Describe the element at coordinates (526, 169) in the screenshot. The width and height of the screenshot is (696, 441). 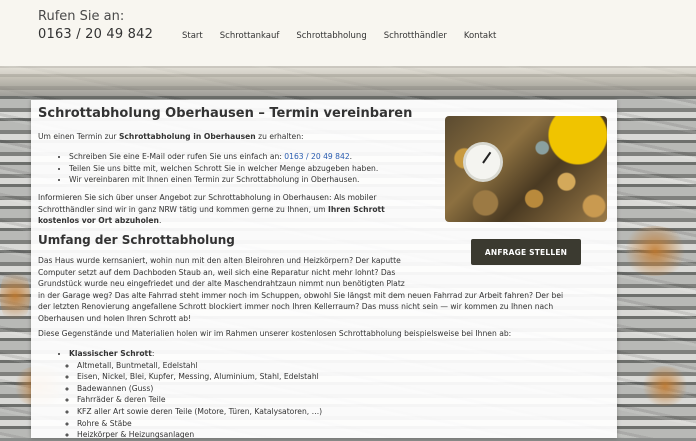
I see `scrap-metal-photo` at that location.